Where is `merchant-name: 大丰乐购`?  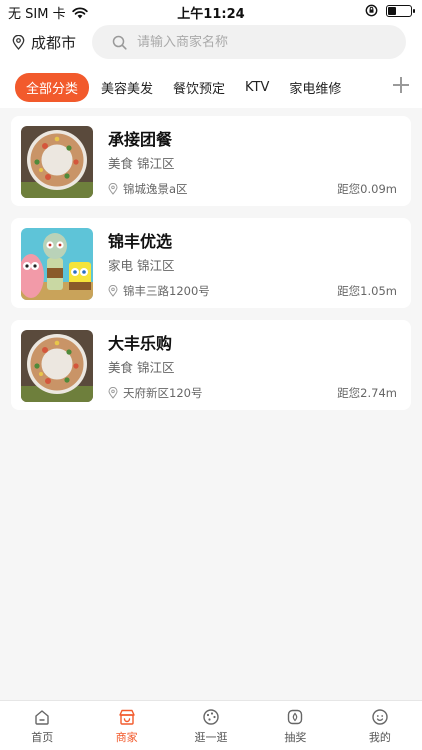
merchant-name: 大丰乐购 is located at coordinates (140, 343).